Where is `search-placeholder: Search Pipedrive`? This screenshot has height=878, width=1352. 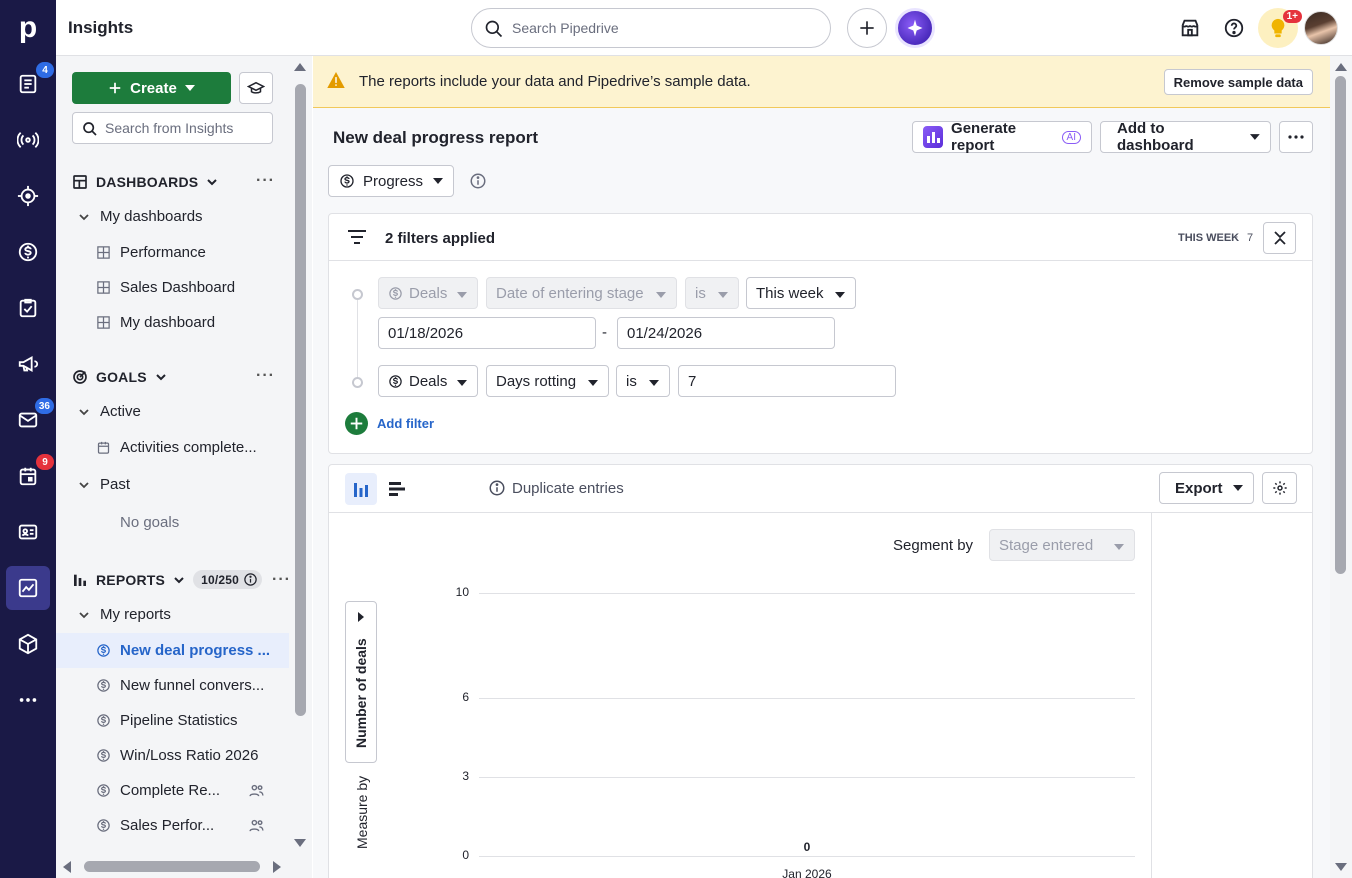 search-placeholder: Search Pipedrive is located at coordinates (565, 28).